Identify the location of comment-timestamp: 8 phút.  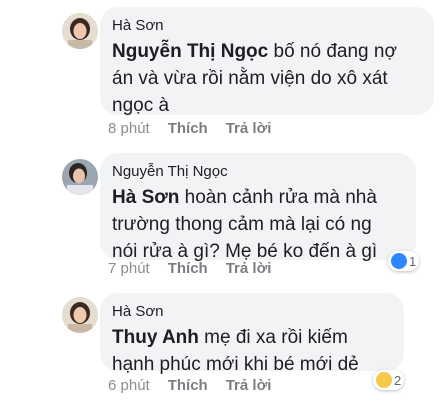
(129, 128).